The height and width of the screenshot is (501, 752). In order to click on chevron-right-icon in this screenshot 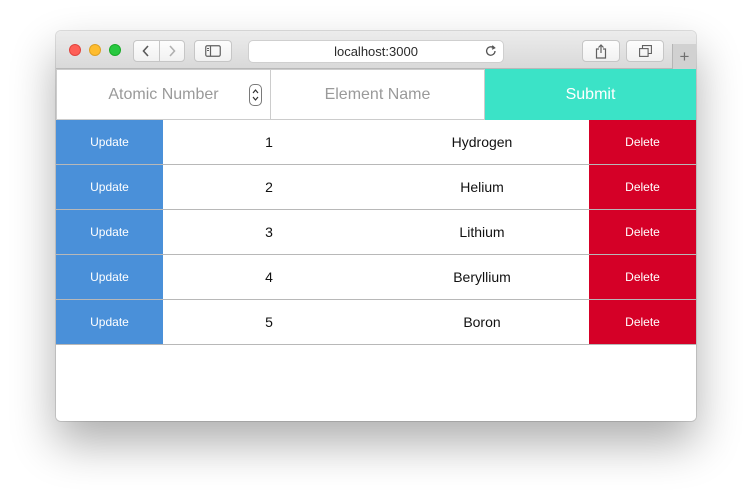, I will do `click(172, 51)`.